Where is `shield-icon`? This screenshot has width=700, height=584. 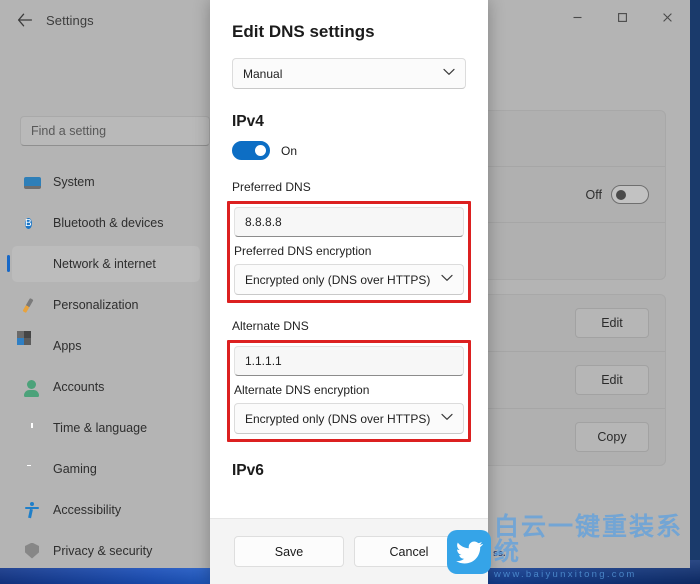
shield-icon is located at coordinates (32, 551).